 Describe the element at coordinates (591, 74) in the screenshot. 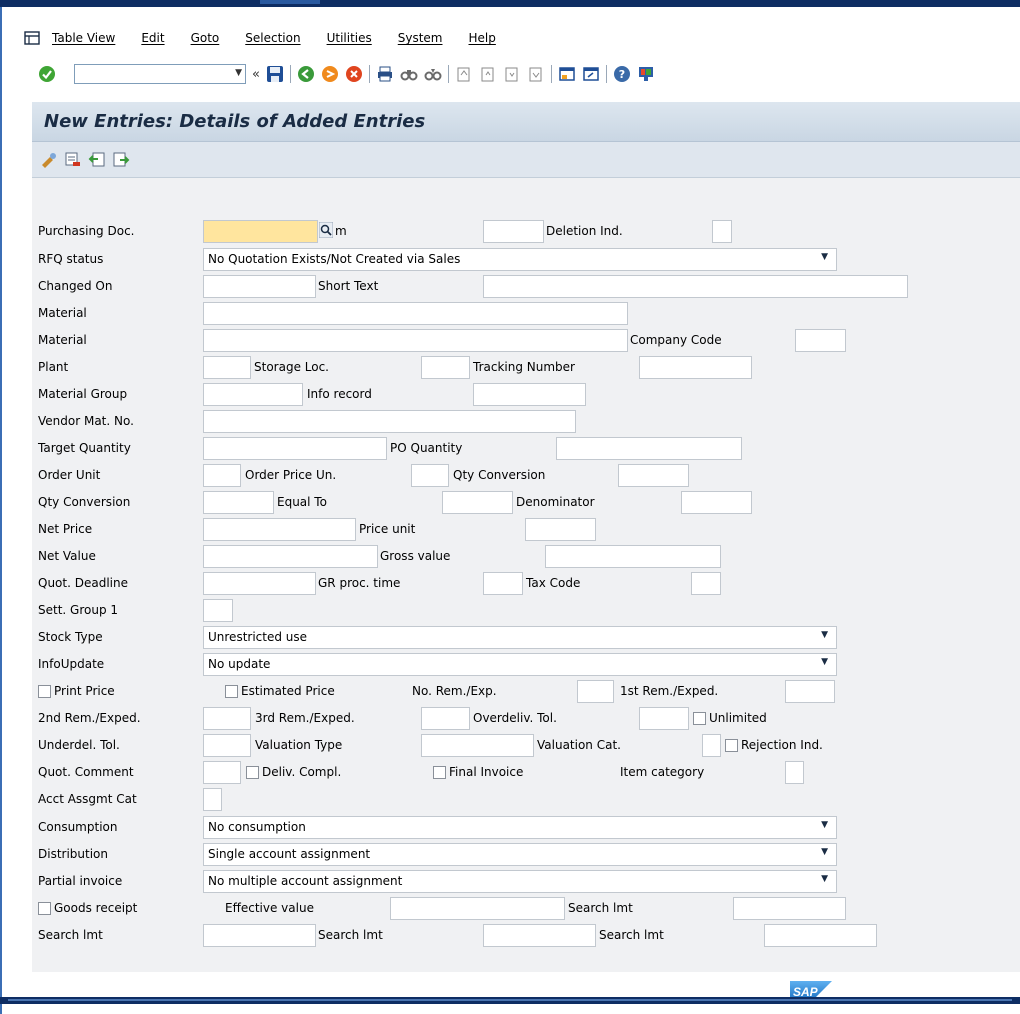

I see `shortcut-icon` at that location.